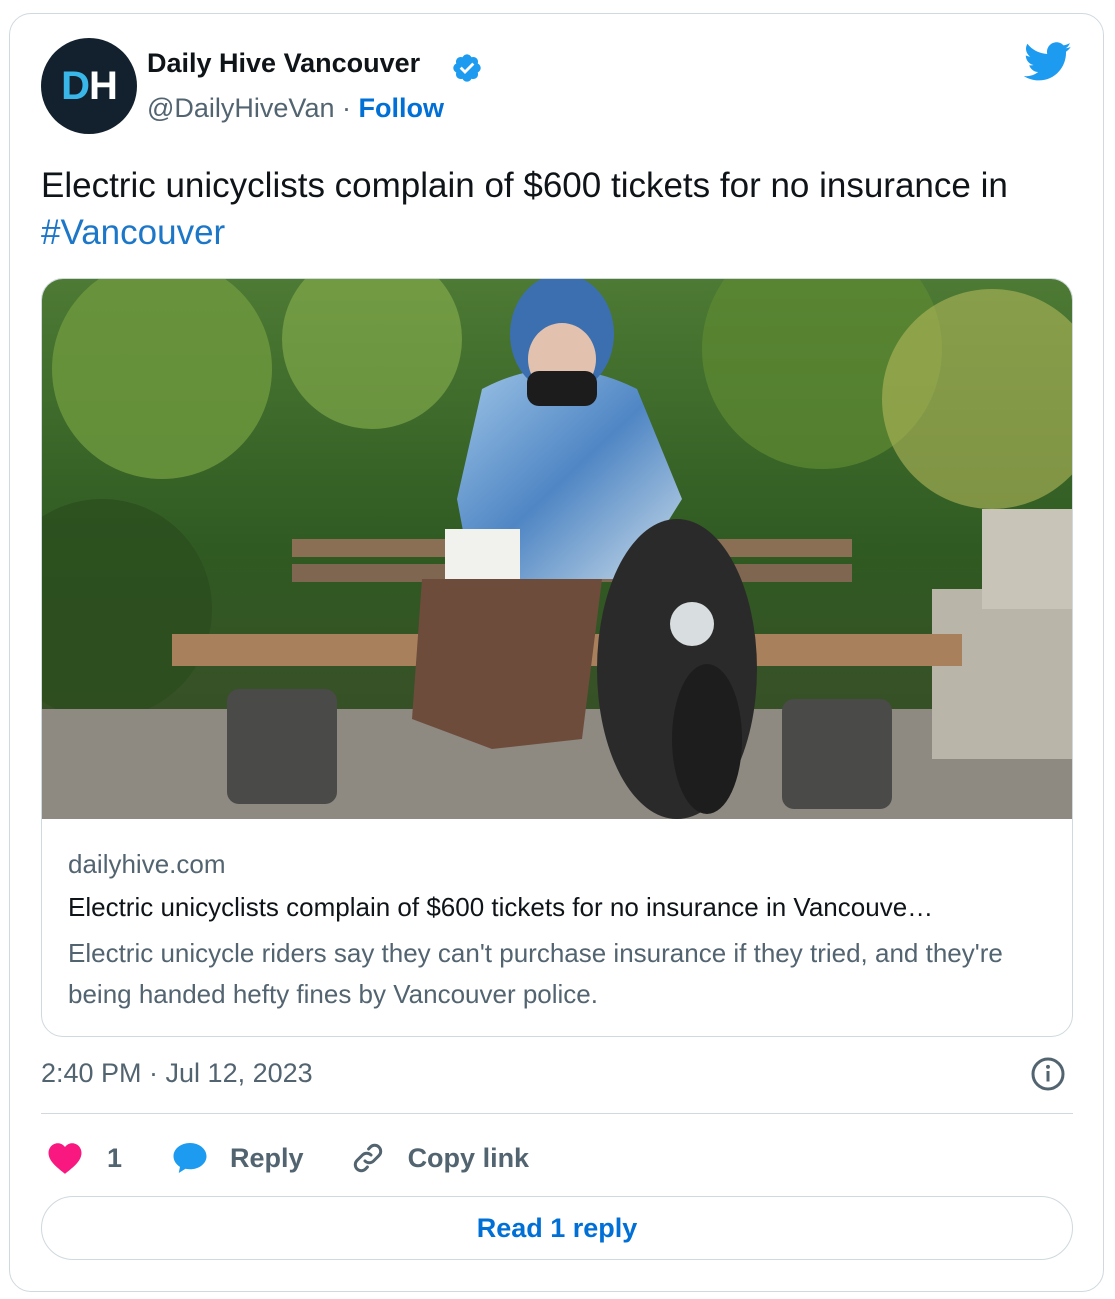 This screenshot has width=1115, height=1299. I want to click on heart-icon, so click(65, 1158).